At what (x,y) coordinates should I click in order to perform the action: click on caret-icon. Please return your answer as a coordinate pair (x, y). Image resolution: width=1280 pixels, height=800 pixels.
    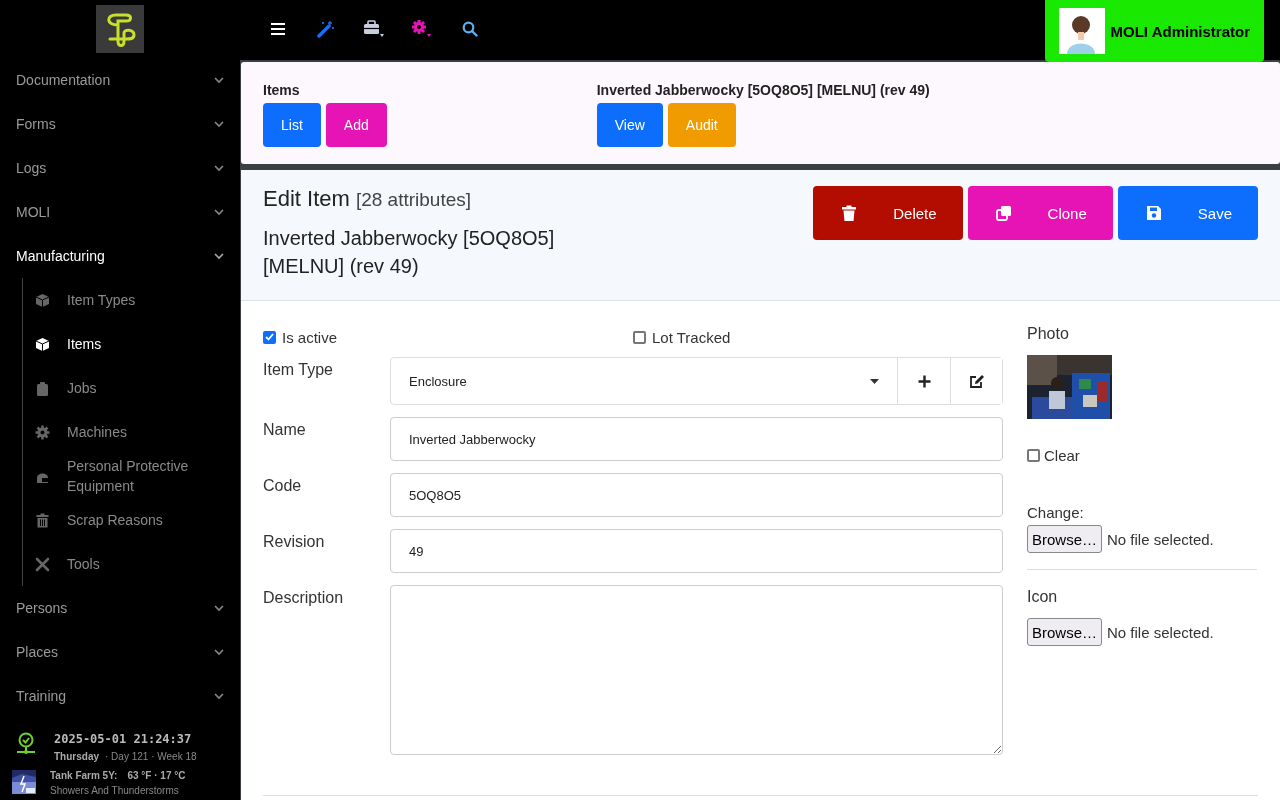
    Looking at the image, I should click on (874, 381).